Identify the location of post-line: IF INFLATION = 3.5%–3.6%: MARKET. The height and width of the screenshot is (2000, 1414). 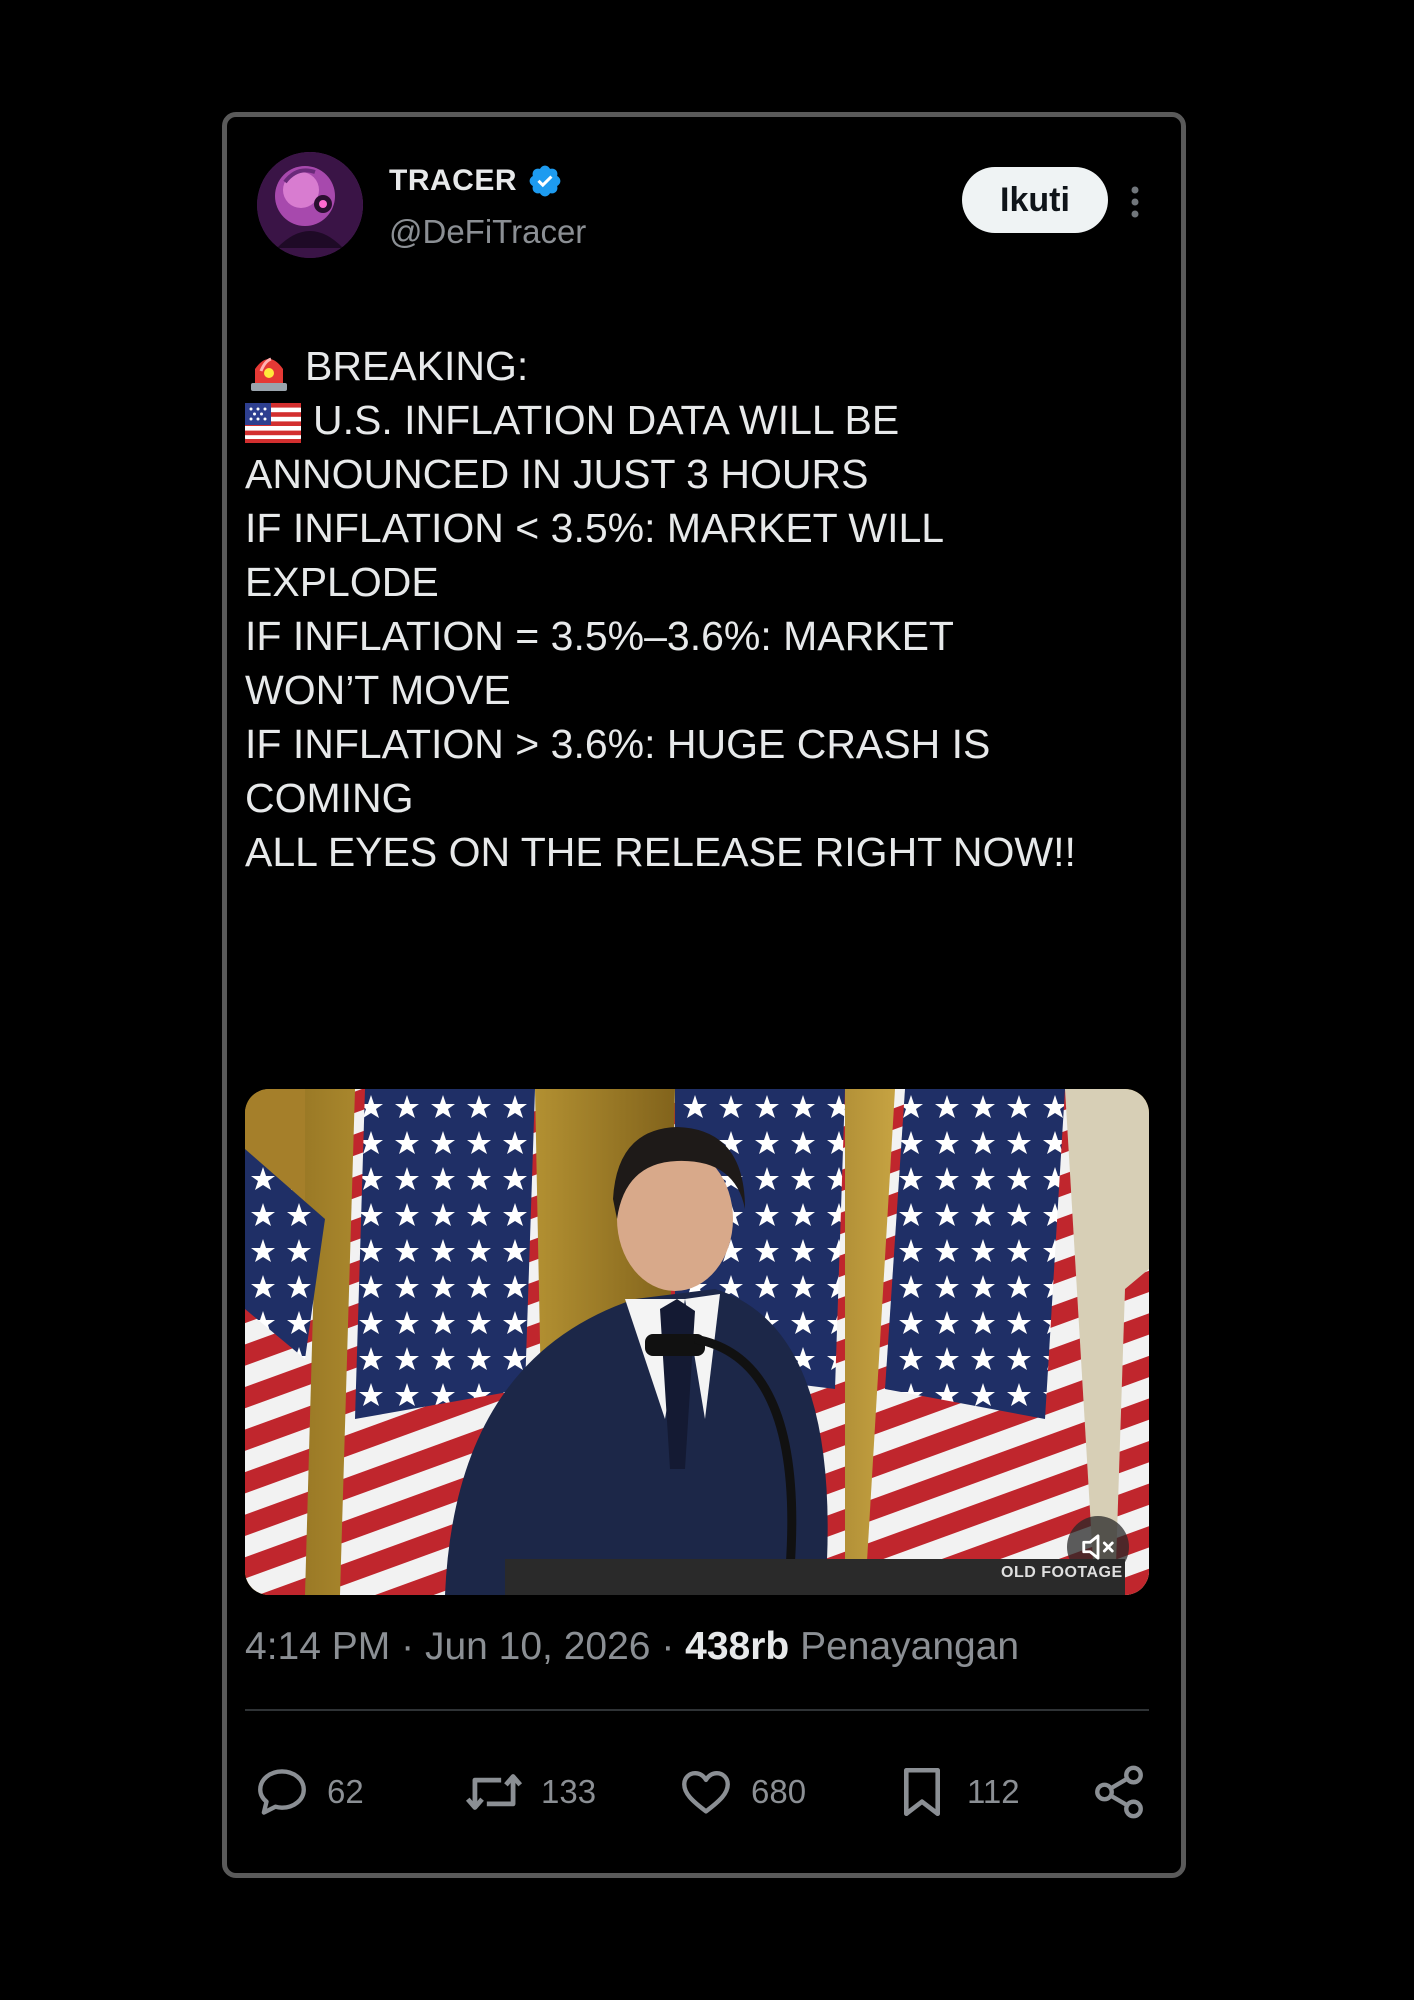
(599, 636).